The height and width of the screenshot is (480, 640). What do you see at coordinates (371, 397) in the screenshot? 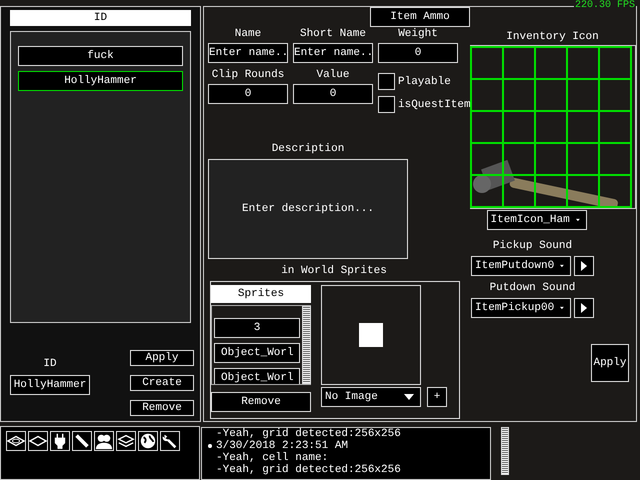
I see `image-dropdown: No Image` at bounding box center [371, 397].